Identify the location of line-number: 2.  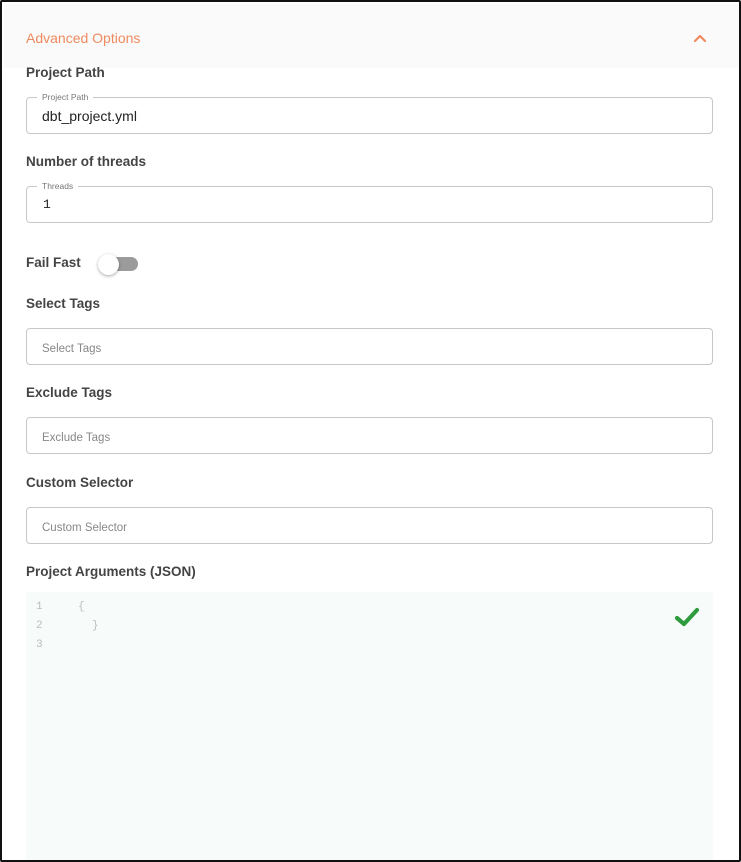
(39, 626).